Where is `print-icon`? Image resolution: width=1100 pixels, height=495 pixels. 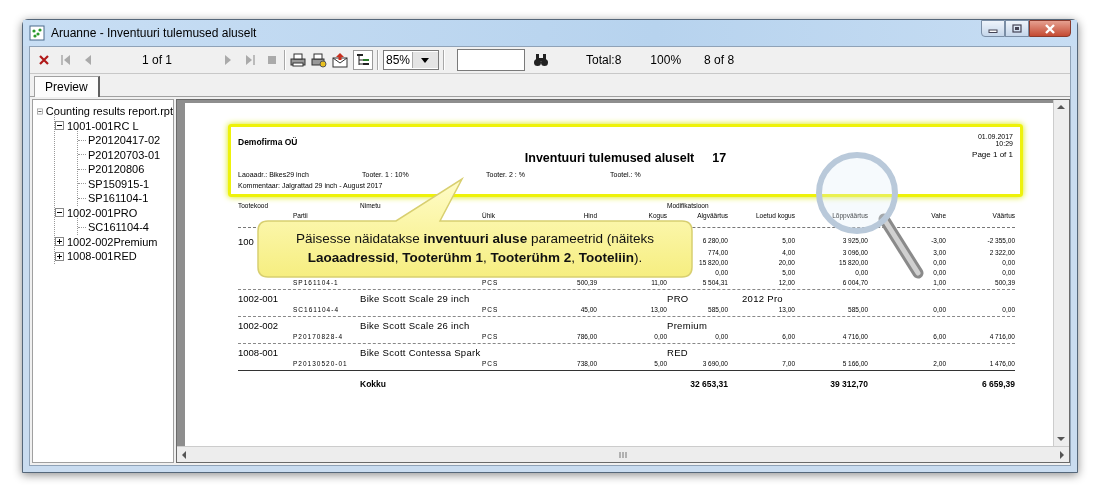 print-icon is located at coordinates (298, 60).